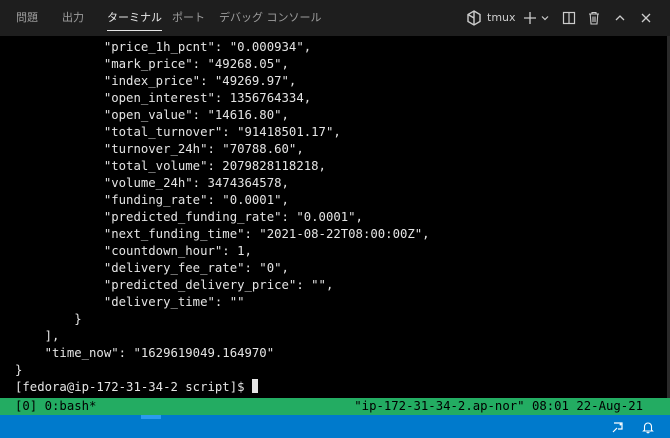 The height and width of the screenshot is (438, 670). Describe the element at coordinates (335, 18) in the screenshot. I see `panel-tab-bar: 問題 出力 ターミナル ポート デバッグ コンソール tmux` at that location.